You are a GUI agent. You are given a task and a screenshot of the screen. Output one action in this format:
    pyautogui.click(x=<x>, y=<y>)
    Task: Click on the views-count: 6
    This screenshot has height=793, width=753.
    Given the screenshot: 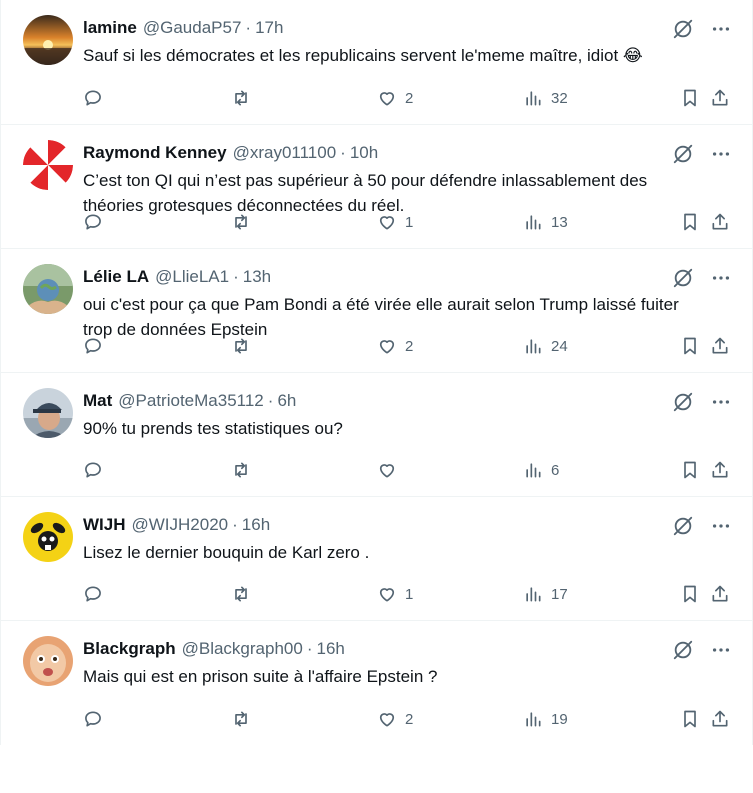 What is the action you would take?
    pyautogui.click(x=555, y=470)
    